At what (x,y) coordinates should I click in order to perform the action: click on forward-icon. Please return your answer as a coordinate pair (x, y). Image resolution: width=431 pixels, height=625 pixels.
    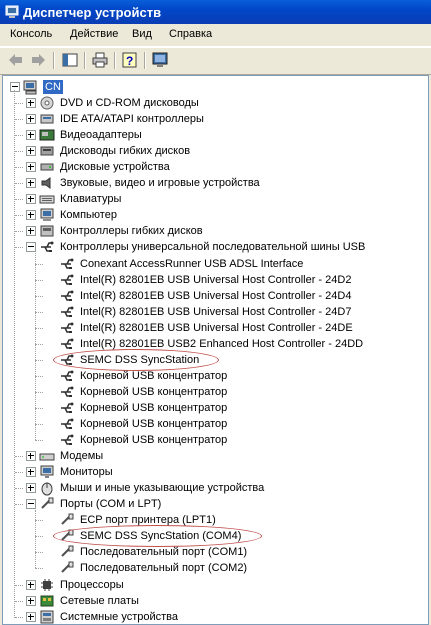
    Looking at the image, I should click on (38, 60).